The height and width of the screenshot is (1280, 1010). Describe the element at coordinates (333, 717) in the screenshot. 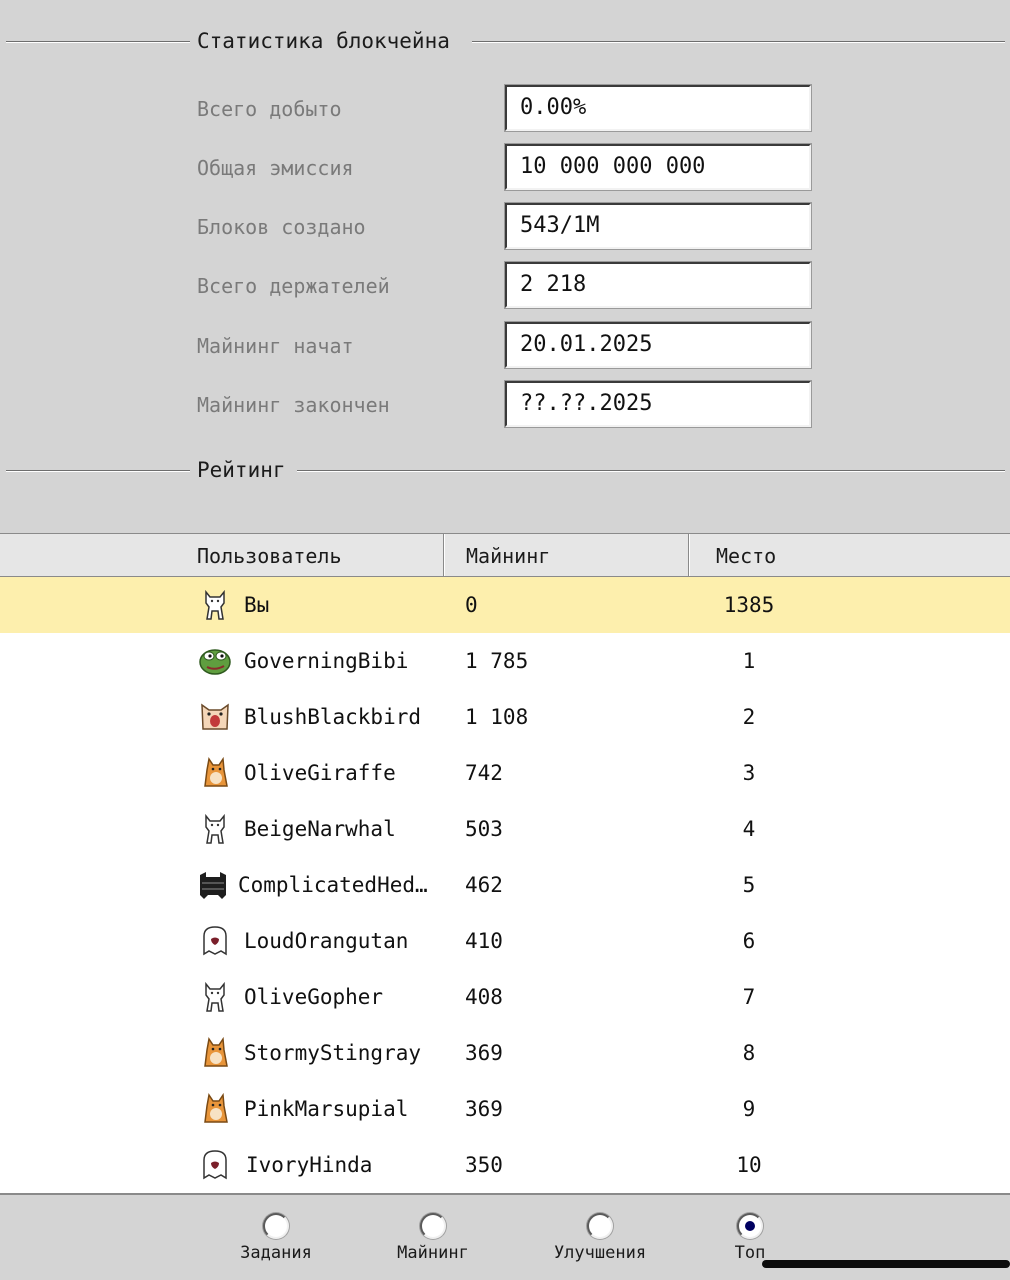

I see `user-name: BlushBlackbird` at that location.